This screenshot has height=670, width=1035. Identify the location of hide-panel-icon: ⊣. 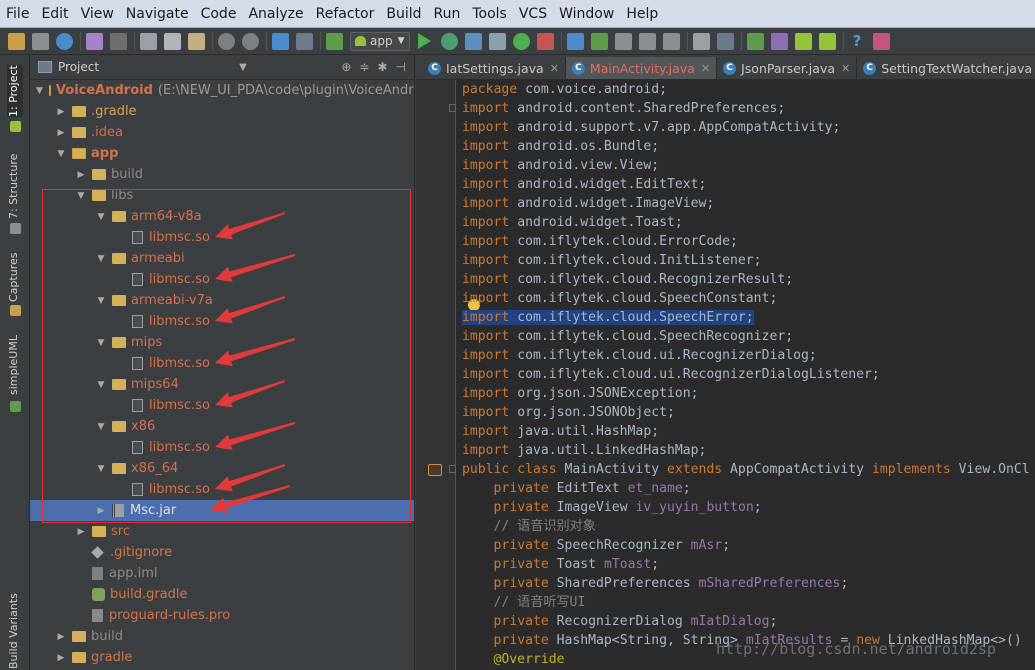
(401, 67).